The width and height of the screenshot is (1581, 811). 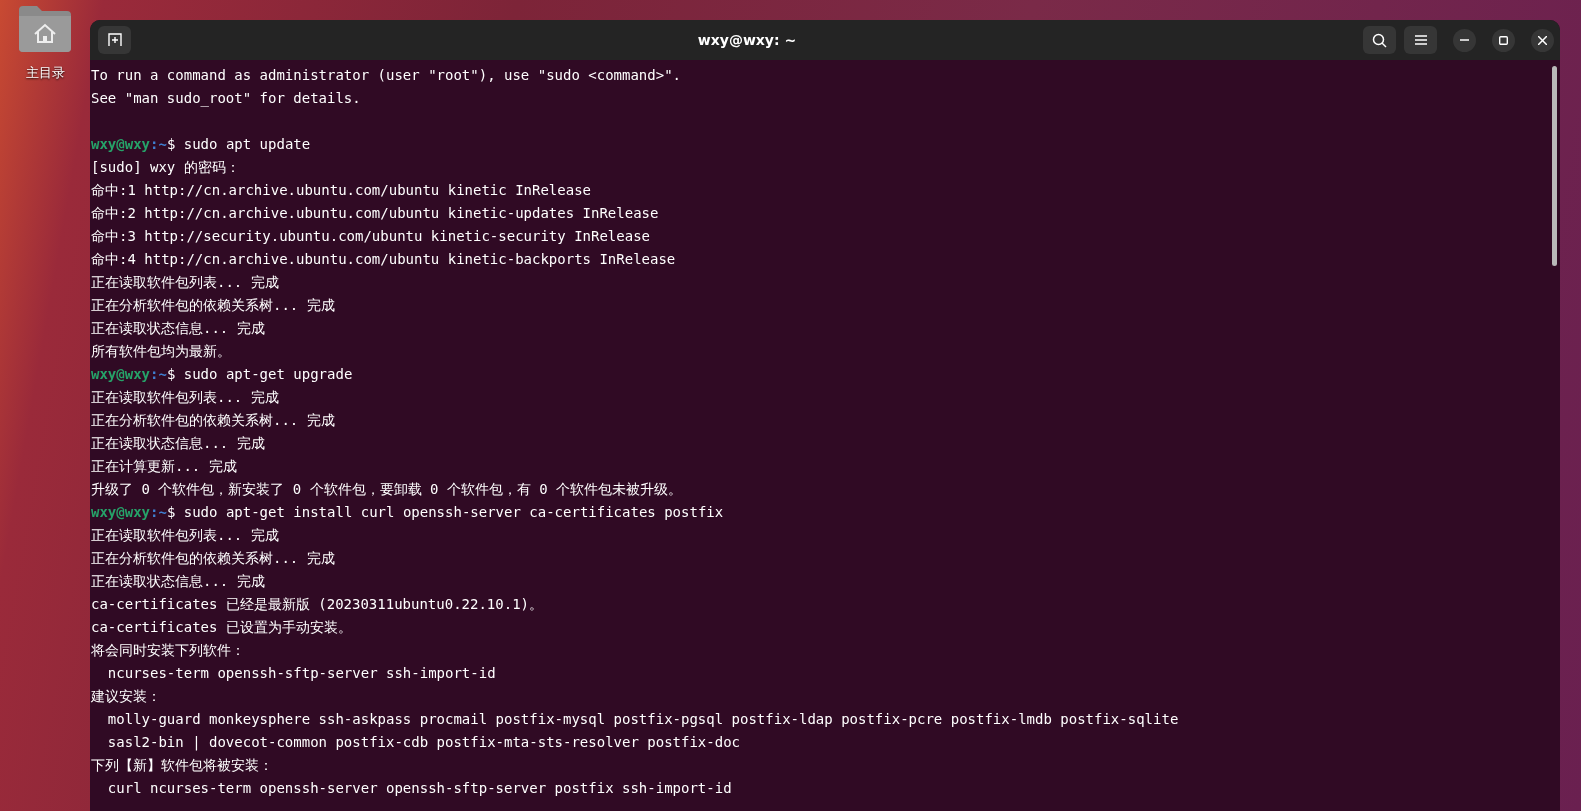 What do you see at coordinates (387, 489) in the screenshot?
I see `output-line: 升级了 0 个软件包，新安装了 0 个软件包，要卸载 0 个软件包，有 0 个软件包未被升级。` at bounding box center [387, 489].